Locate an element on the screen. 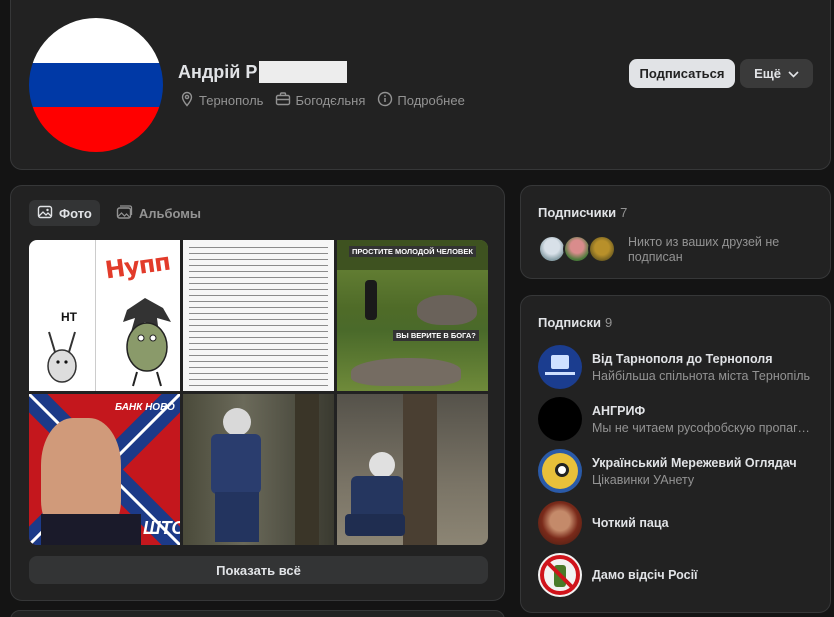  tab-photos: Фото is located at coordinates (64, 213).